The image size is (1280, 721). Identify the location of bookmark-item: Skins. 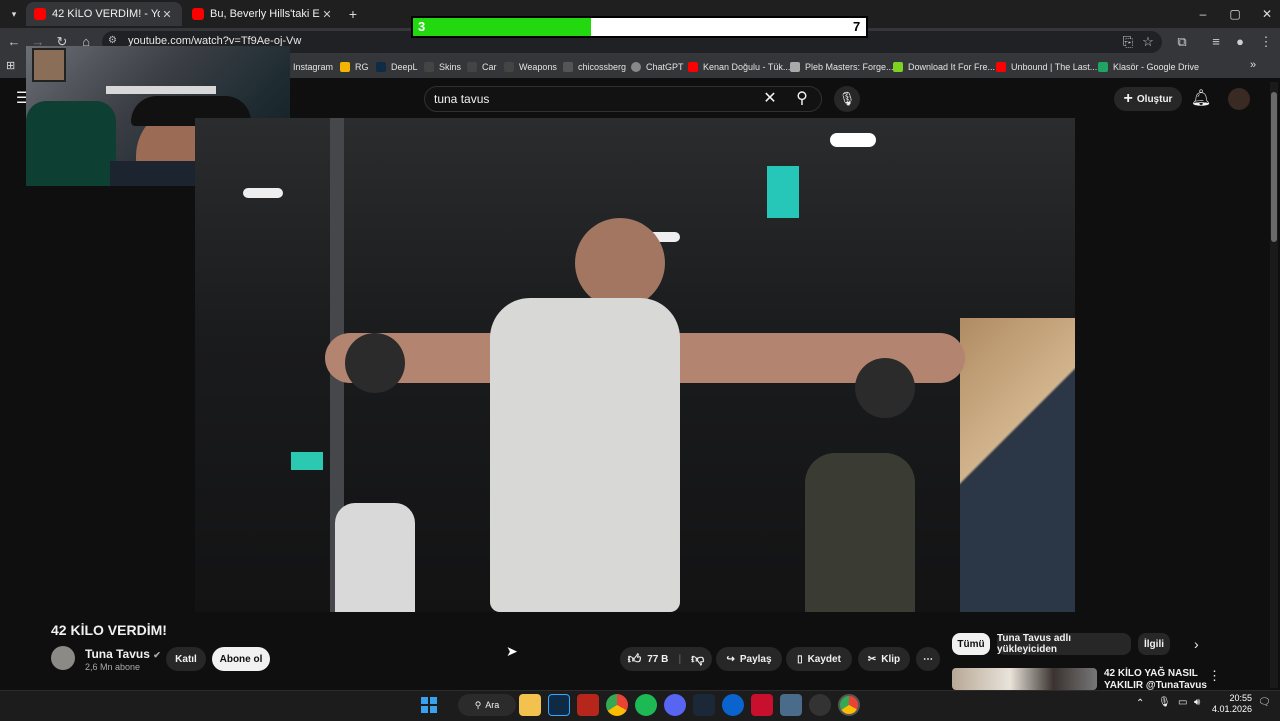
(442, 67).